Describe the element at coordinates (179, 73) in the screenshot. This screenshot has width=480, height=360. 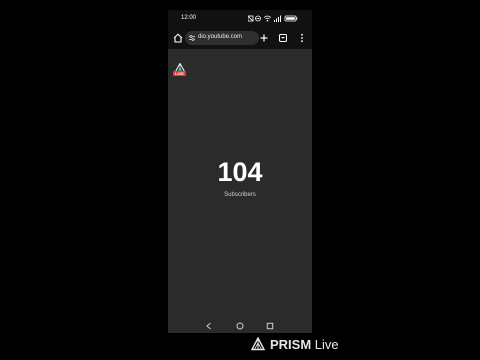
I see `live-badge: LIVE` at that location.